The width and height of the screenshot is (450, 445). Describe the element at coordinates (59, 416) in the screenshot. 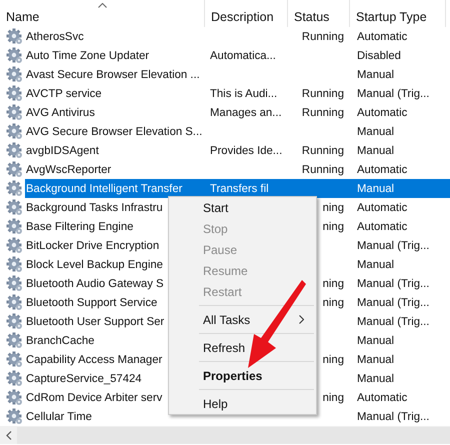

I see `service-name: Cellular Time` at that location.